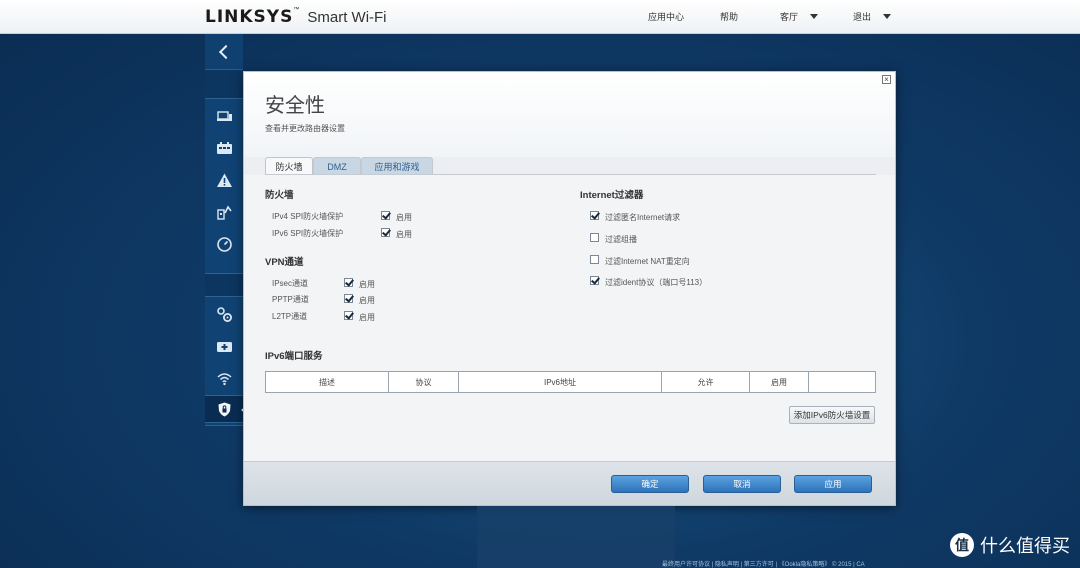 The height and width of the screenshot is (568, 1080). What do you see at coordinates (294, 356) in the screenshot?
I see `ipv6-services-heading: IPv6端口服务` at bounding box center [294, 356].